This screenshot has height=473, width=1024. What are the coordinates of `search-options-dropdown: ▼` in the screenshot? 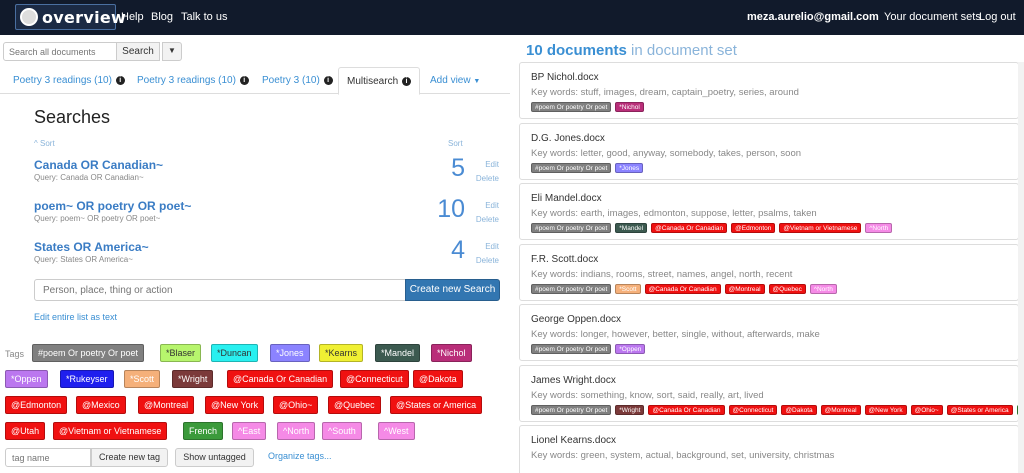 It's located at (172, 51).